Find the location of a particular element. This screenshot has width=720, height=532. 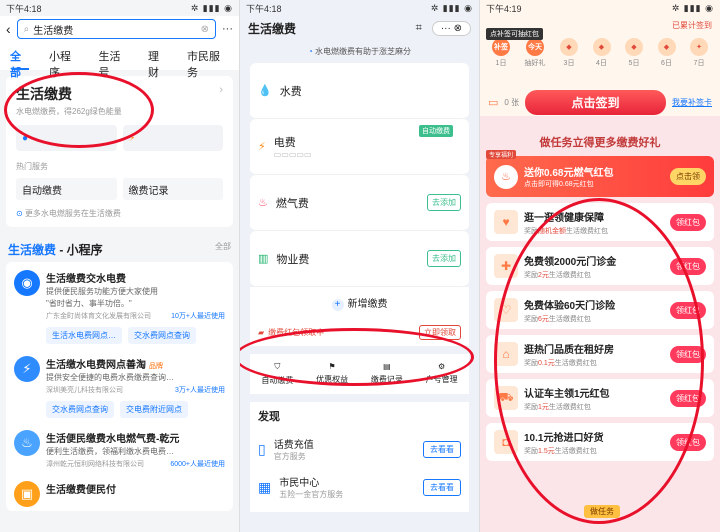

records-entry: ▤ 缴费记录 is located at coordinates (387, 374).